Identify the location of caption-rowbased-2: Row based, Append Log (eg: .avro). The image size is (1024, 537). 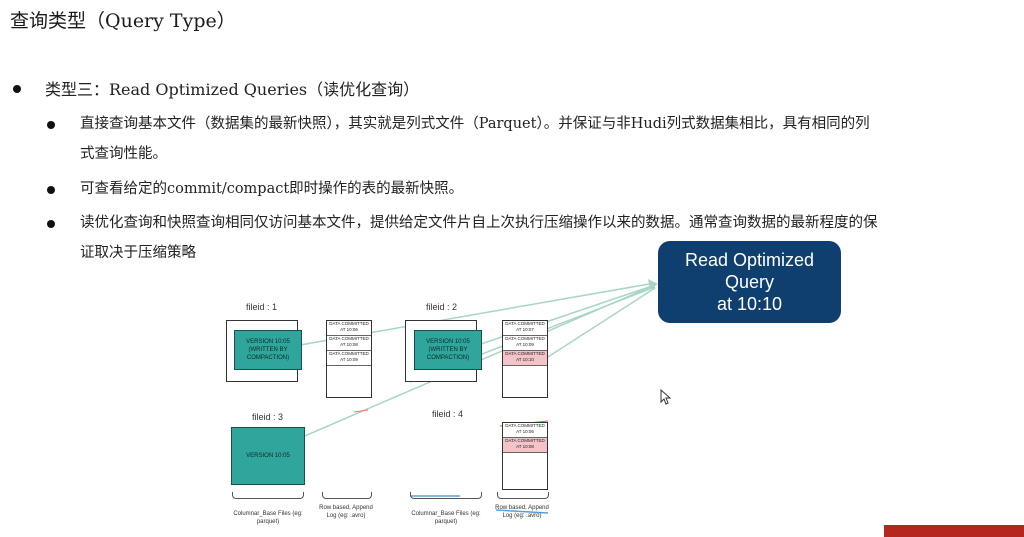
(522, 512).